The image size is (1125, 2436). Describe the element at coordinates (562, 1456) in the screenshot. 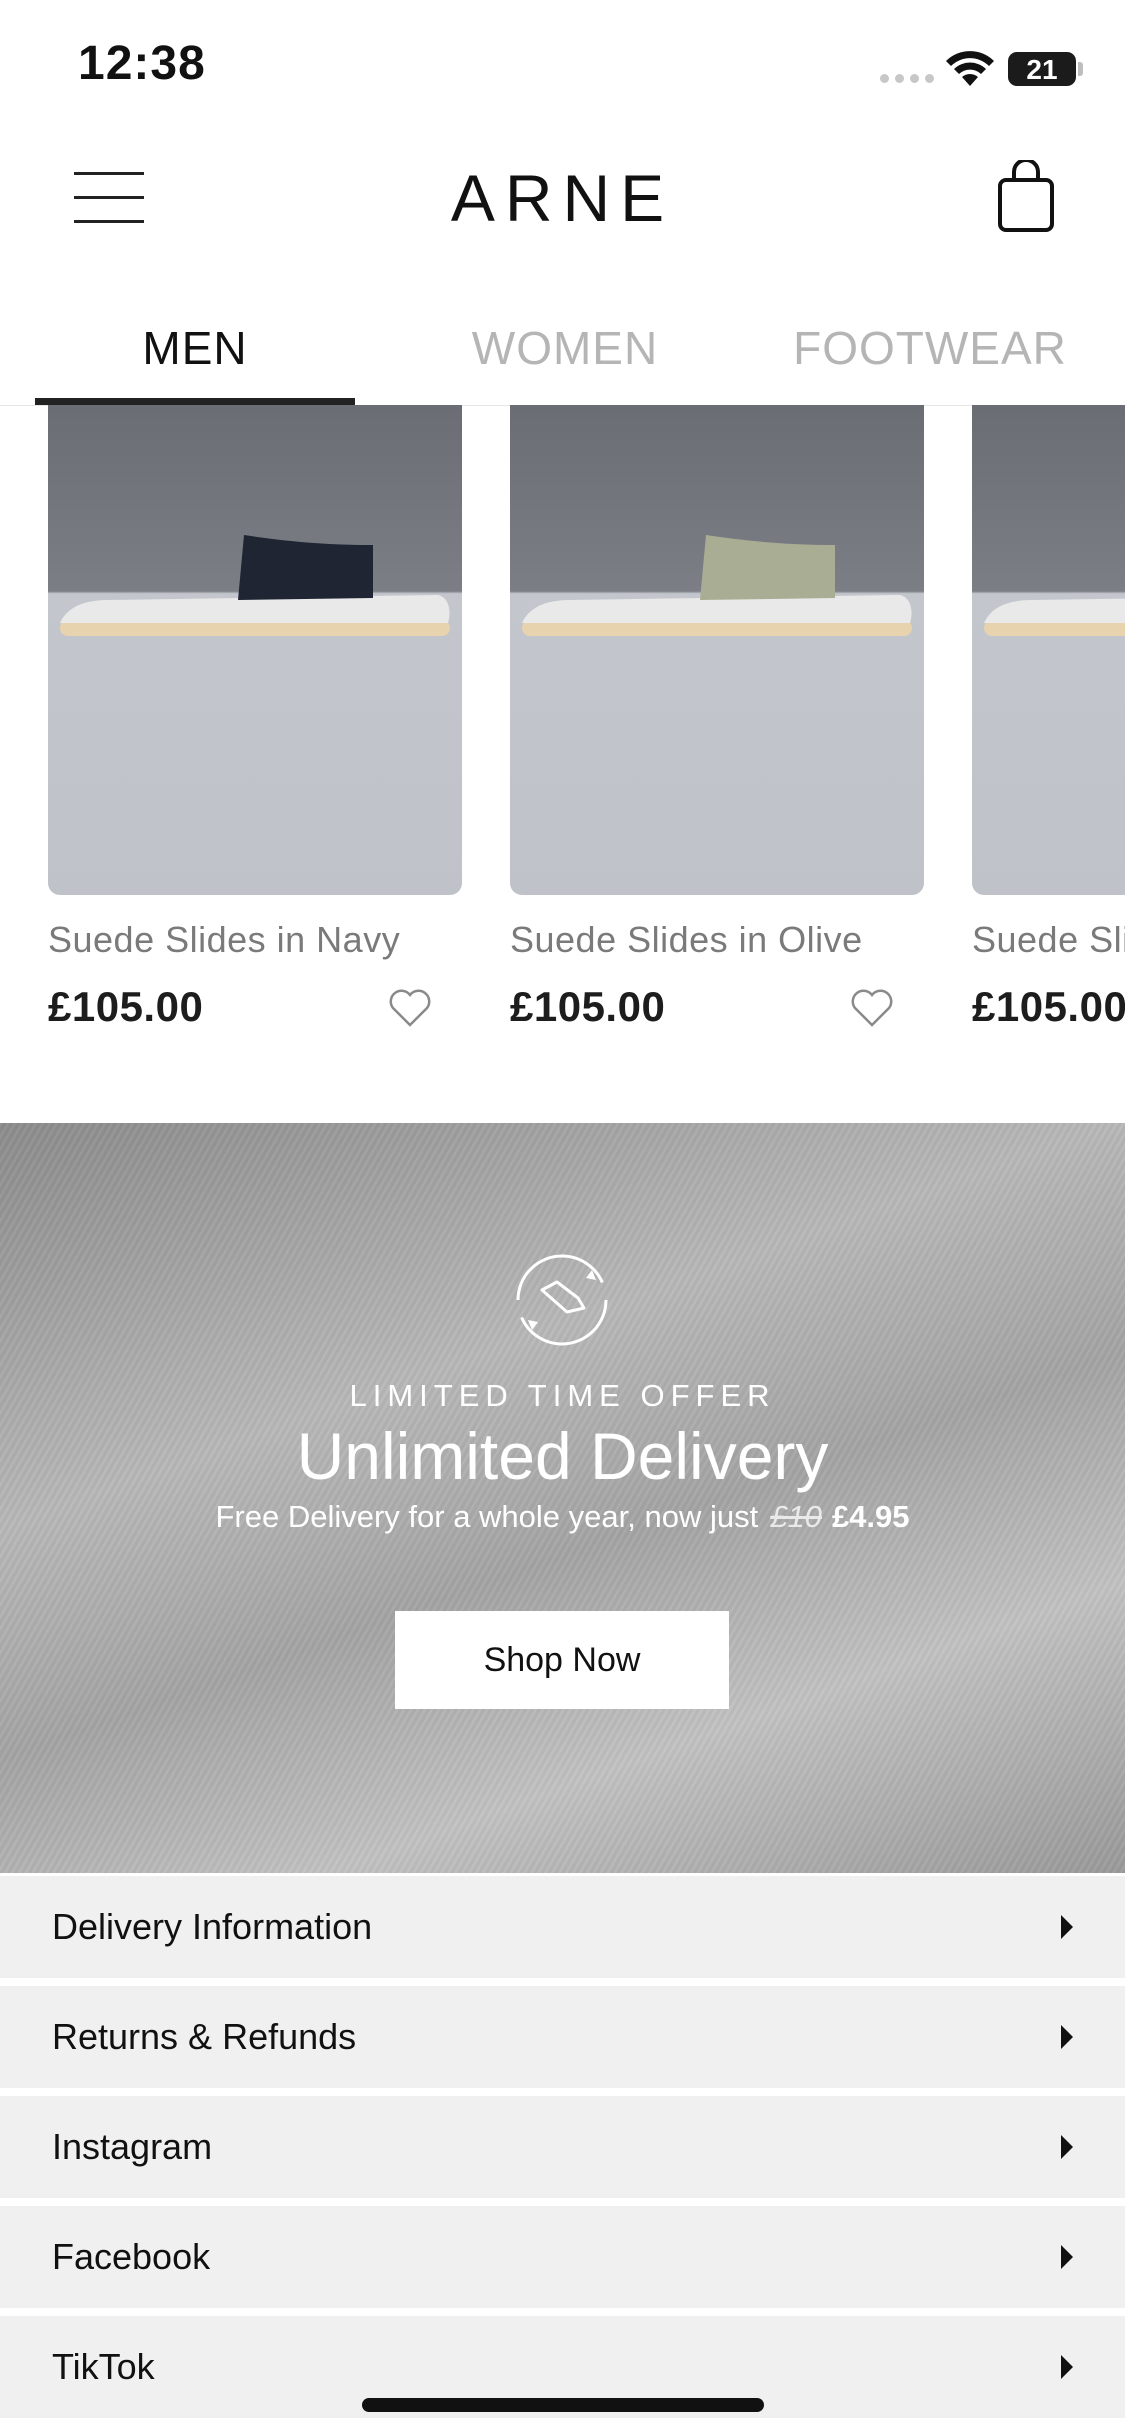

I see `promo-headline: Unlimited Delivery` at that location.